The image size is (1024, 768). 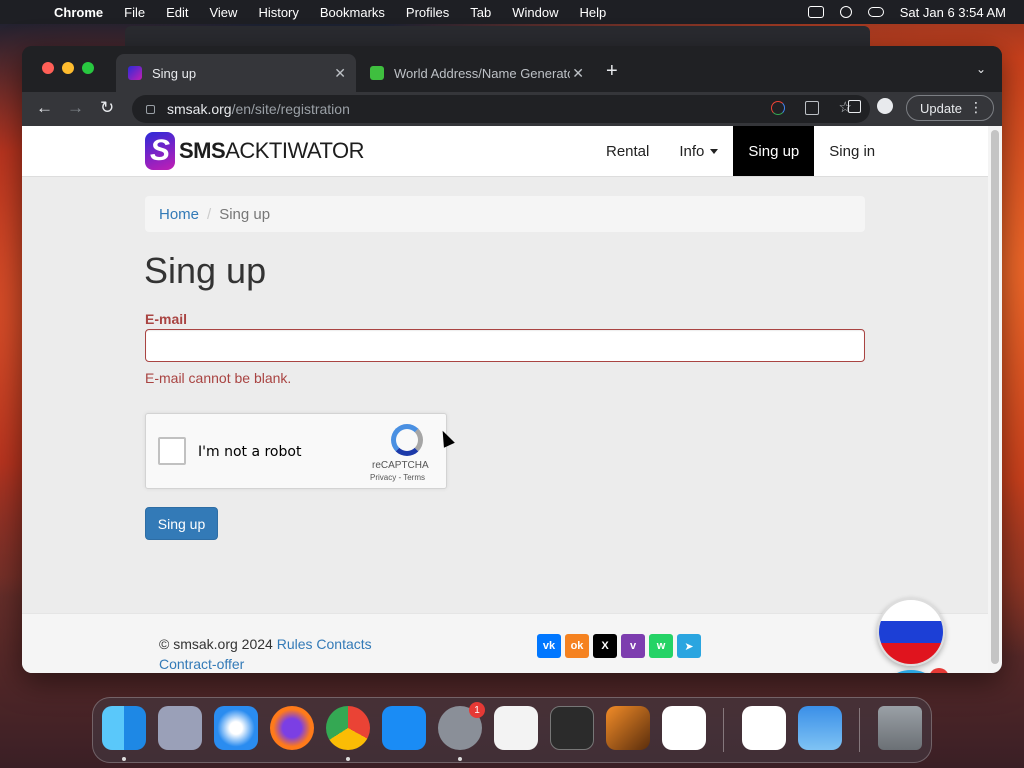 What do you see at coordinates (505, 214) in the screenshot?
I see `breadcrumb: Home / Sing up` at bounding box center [505, 214].